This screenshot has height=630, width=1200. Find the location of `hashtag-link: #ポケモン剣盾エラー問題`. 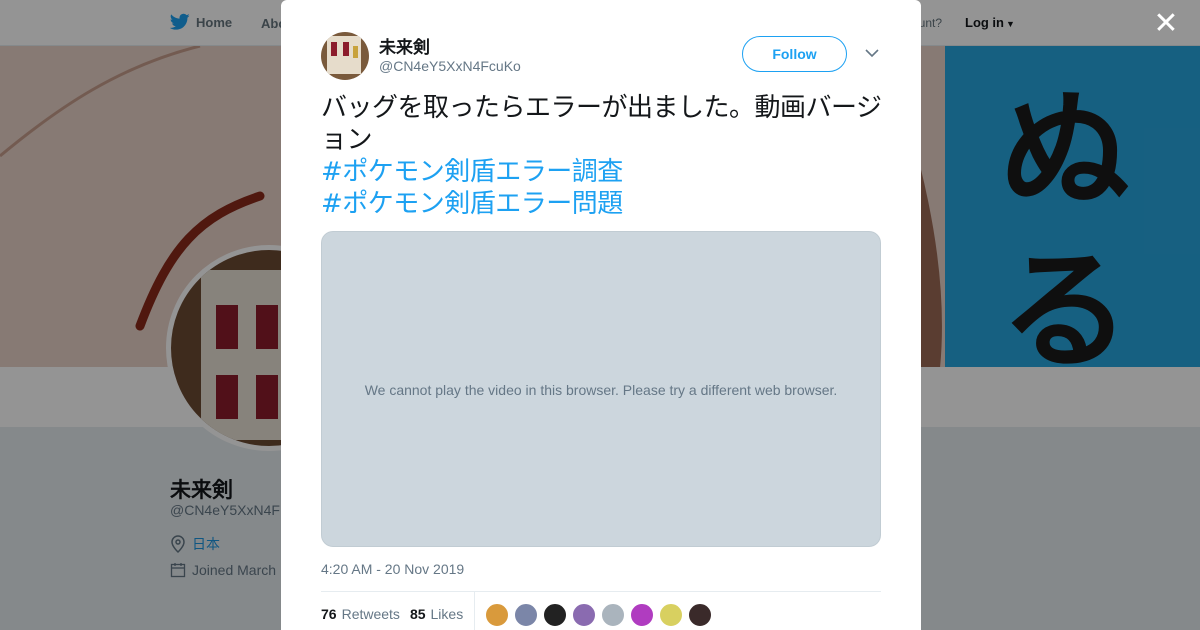

hashtag-link: #ポケモン剣盾エラー問題 is located at coordinates (604, 204).